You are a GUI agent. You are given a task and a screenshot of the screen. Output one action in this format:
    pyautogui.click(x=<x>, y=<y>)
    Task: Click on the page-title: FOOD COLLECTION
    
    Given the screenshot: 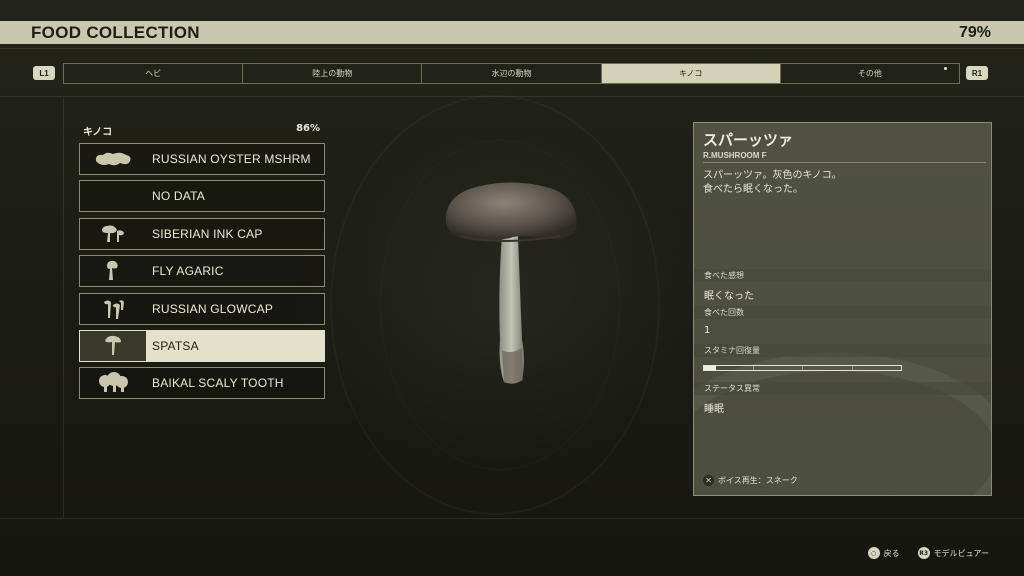 What is the action you would take?
    pyautogui.click(x=115, y=32)
    